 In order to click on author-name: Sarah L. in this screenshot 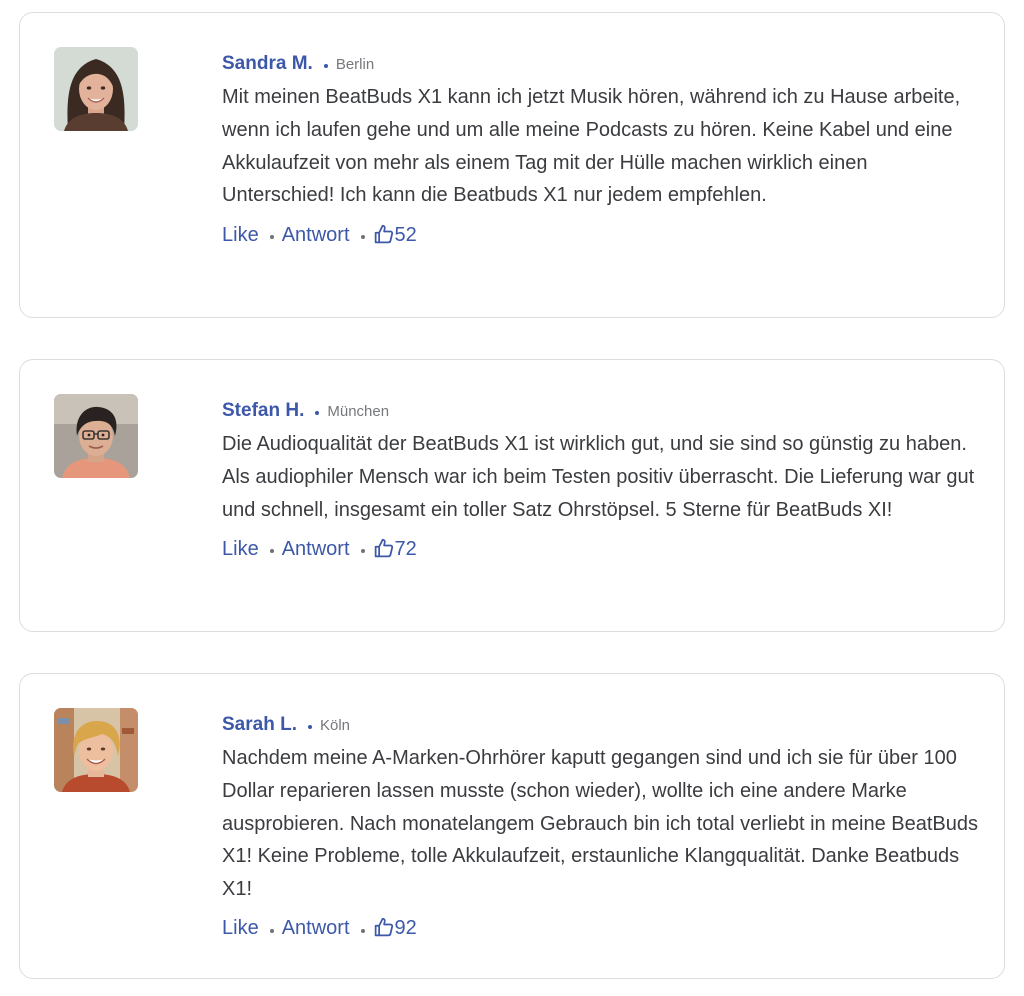, I will do `click(259, 725)`.